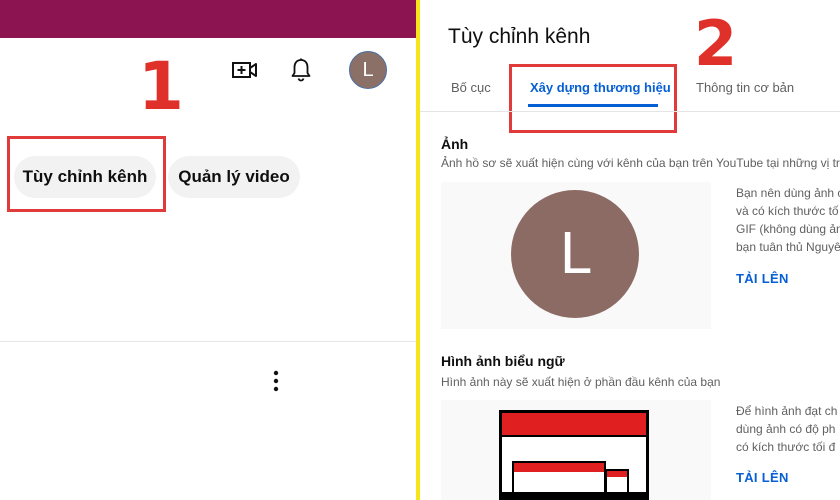 The image size is (840, 500). Describe the element at coordinates (786, 447) in the screenshot. I see `banner-guideline-line-3: có kích thước tối đ` at that location.